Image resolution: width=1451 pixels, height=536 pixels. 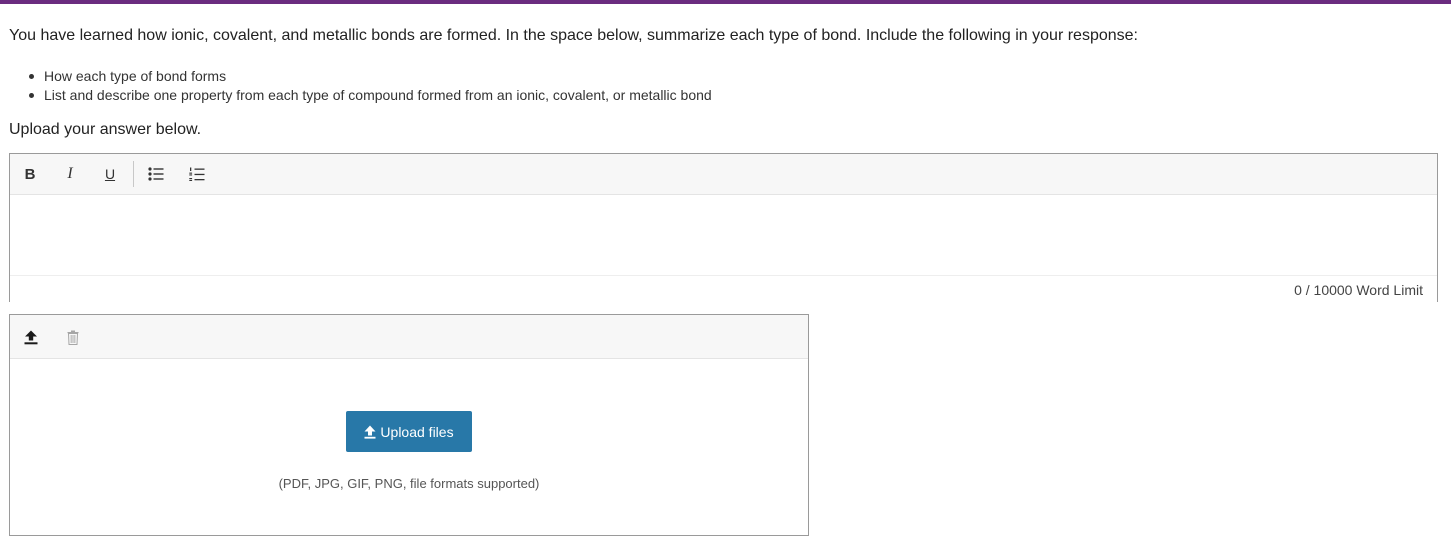 I want to click on bulleted-list-button, so click(x=156, y=174).